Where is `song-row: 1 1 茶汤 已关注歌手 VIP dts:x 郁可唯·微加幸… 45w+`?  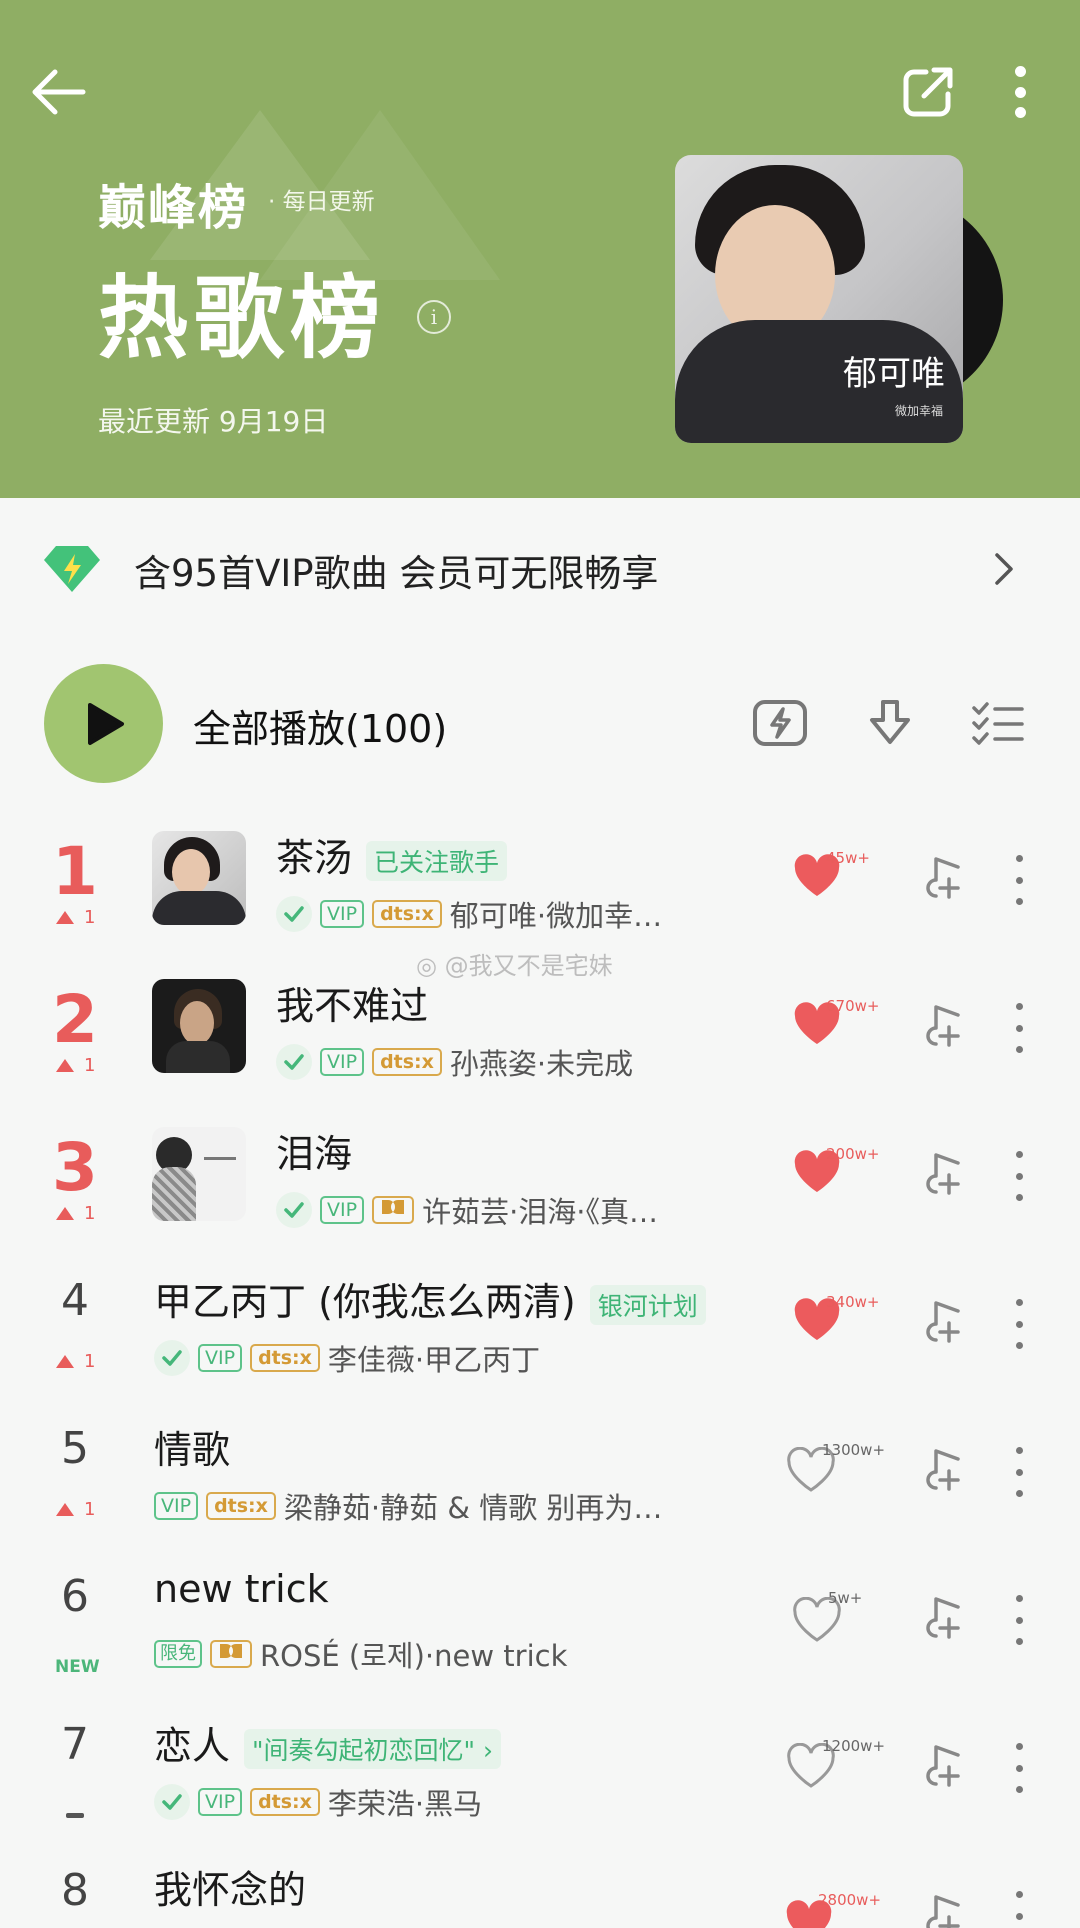 song-row: 1 1 茶汤 已关注歌手 VIP dts:x 郁可唯·微加幸… 45w+ is located at coordinates (540, 879).